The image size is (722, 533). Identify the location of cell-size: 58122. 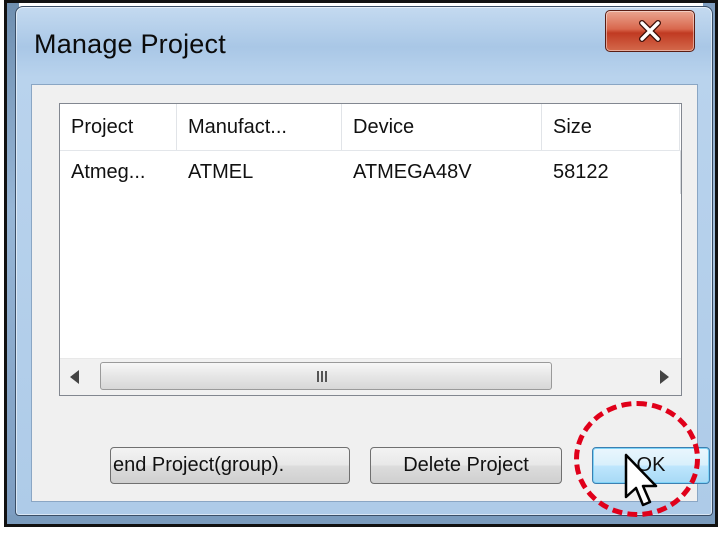
(581, 172).